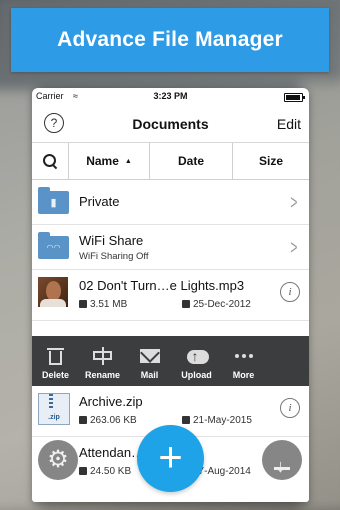 This screenshot has height=510, width=340. Describe the element at coordinates (56, 356) in the screenshot. I see `trash-icon` at that location.